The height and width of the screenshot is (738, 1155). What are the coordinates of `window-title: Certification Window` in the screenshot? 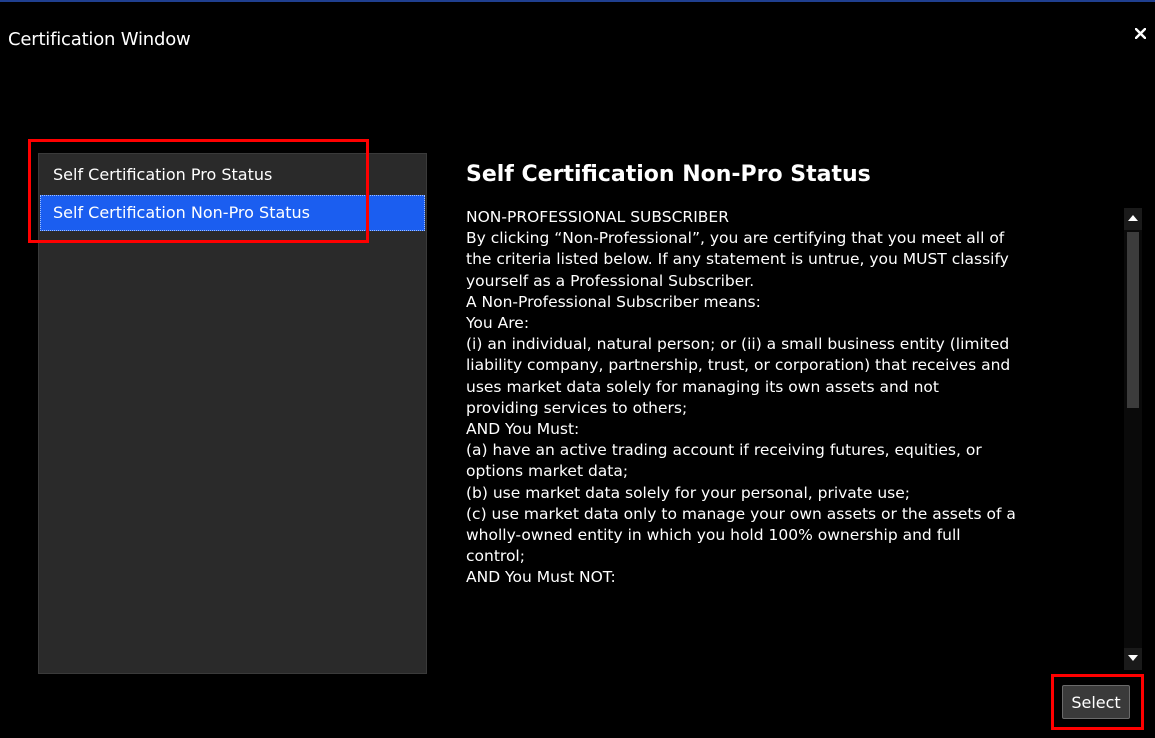 It's located at (99, 39).